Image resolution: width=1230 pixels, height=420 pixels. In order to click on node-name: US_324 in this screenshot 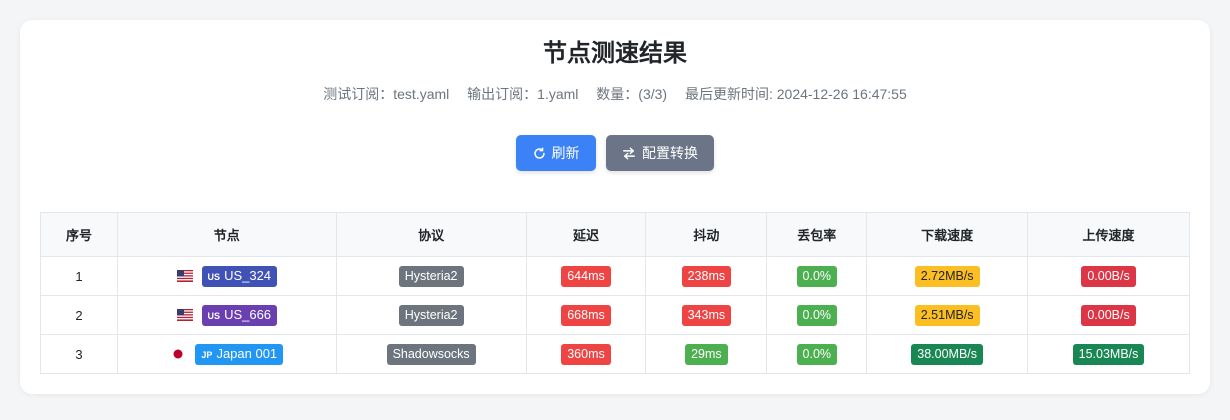, I will do `click(248, 275)`.